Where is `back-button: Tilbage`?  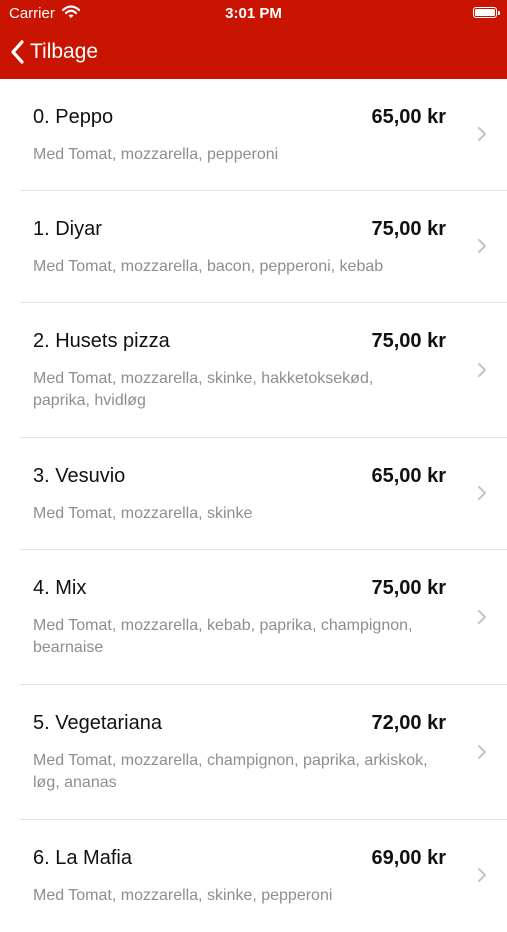
back-button: Tilbage is located at coordinates (54, 52).